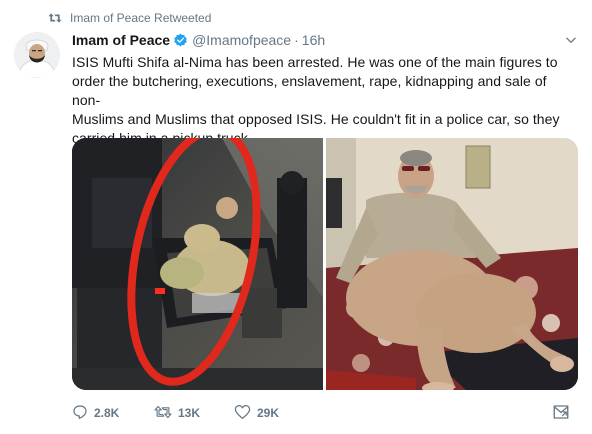 This screenshot has width=592, height=434. I want to click on reply-button: 2.8K, so click(113, 413).